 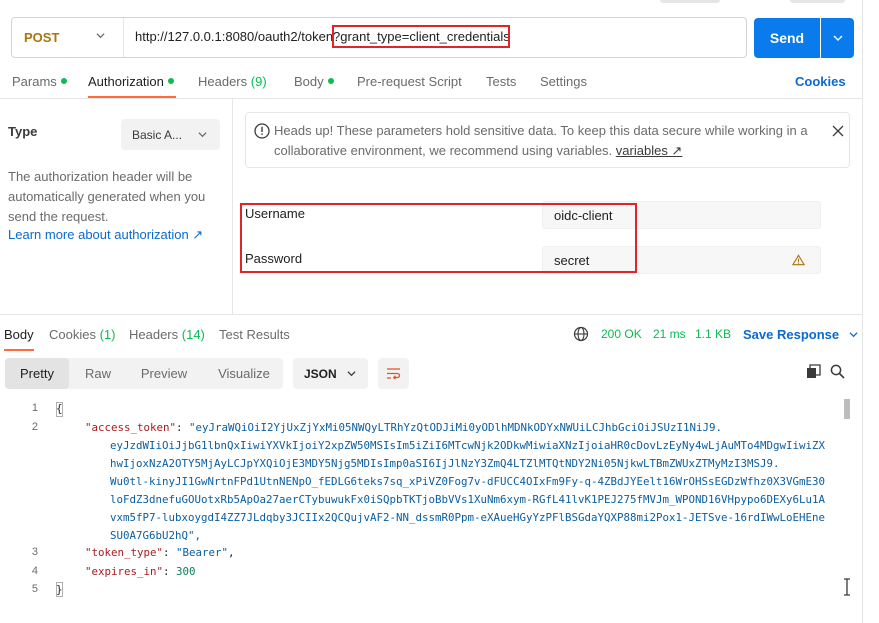 I want to click on learn-more-auth-link: Learn more about authorization ↗, so click(x=105, y=235).